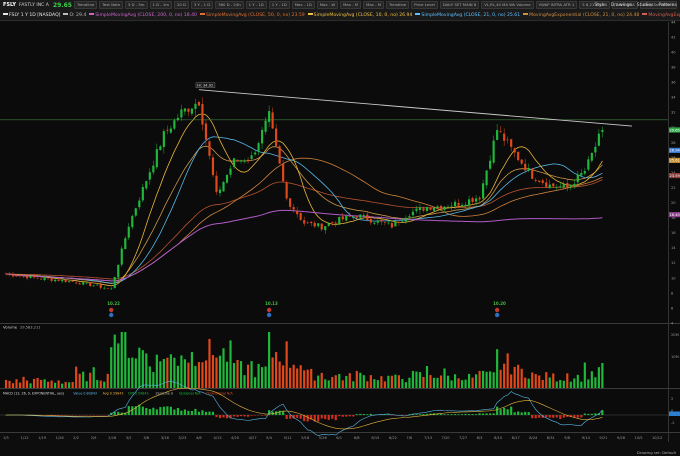 Image resolution: width=680 pixels, height=456 pixels. I want to click on date-axis-label: 8/31, so click(551, 438).